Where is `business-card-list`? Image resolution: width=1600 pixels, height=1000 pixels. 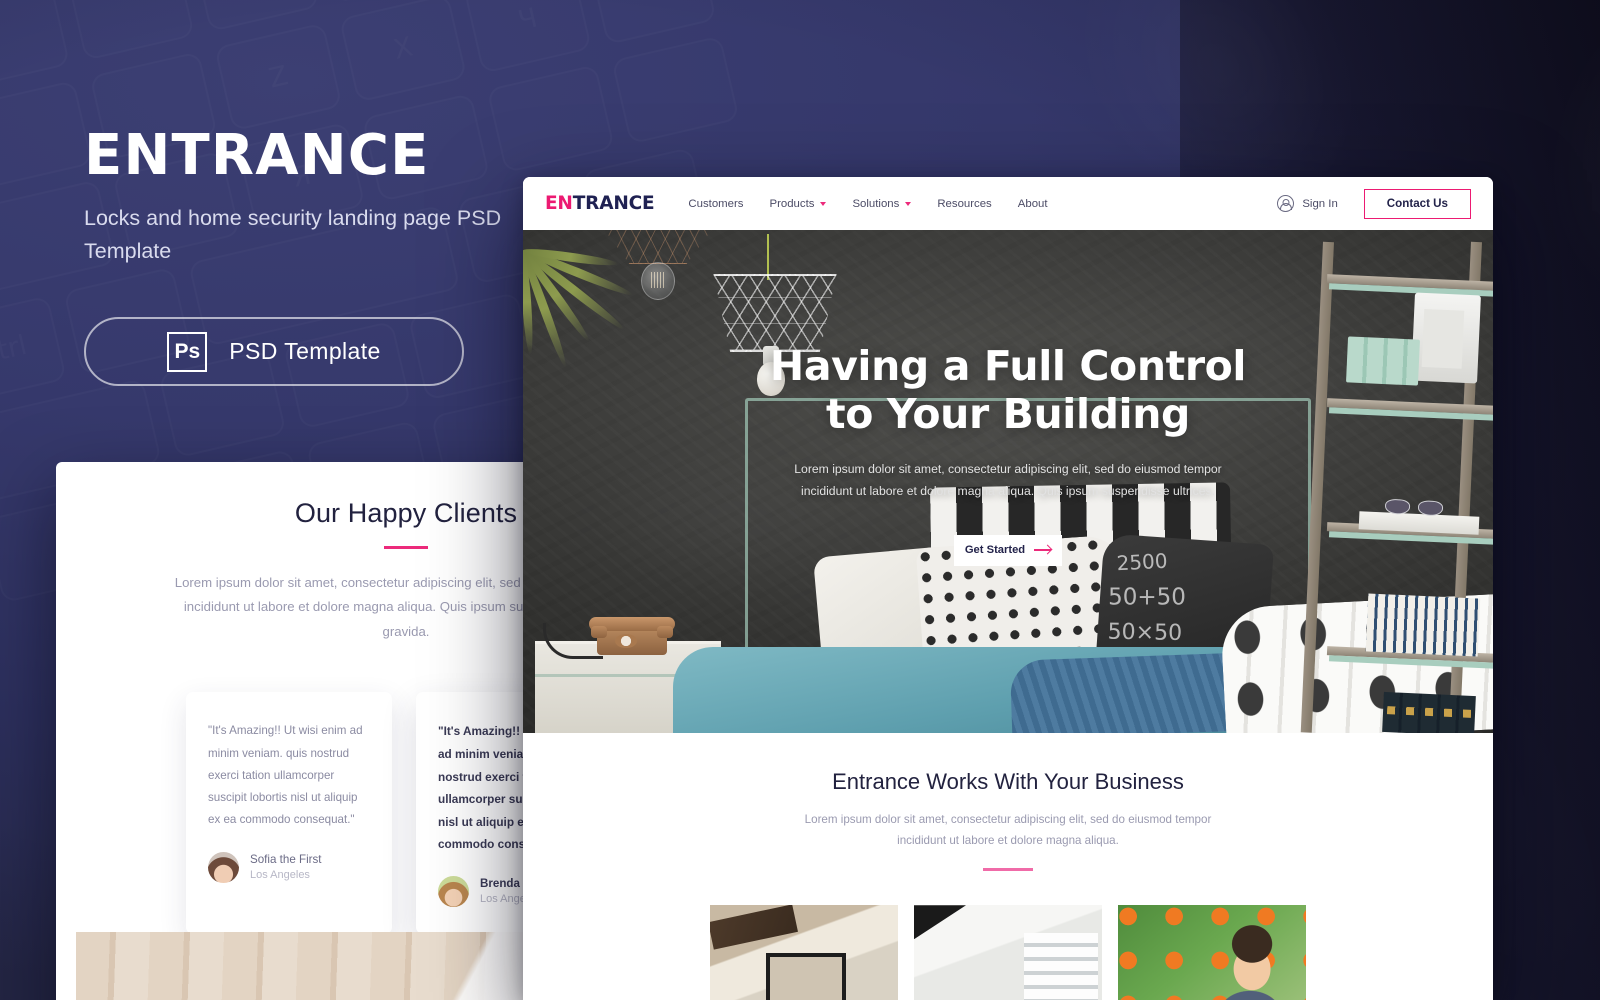 business-card-list is located at coordinates (1008, 952).